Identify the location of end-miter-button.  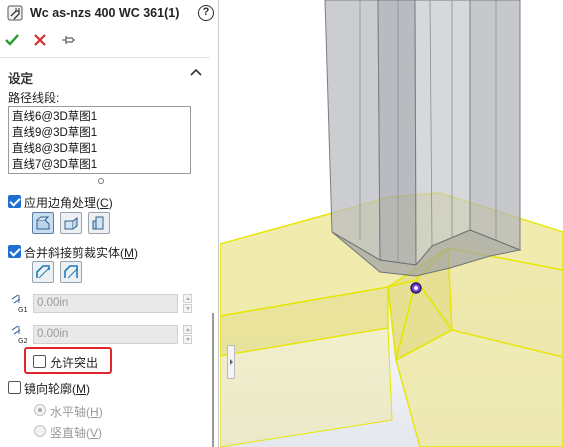
(43, 223).